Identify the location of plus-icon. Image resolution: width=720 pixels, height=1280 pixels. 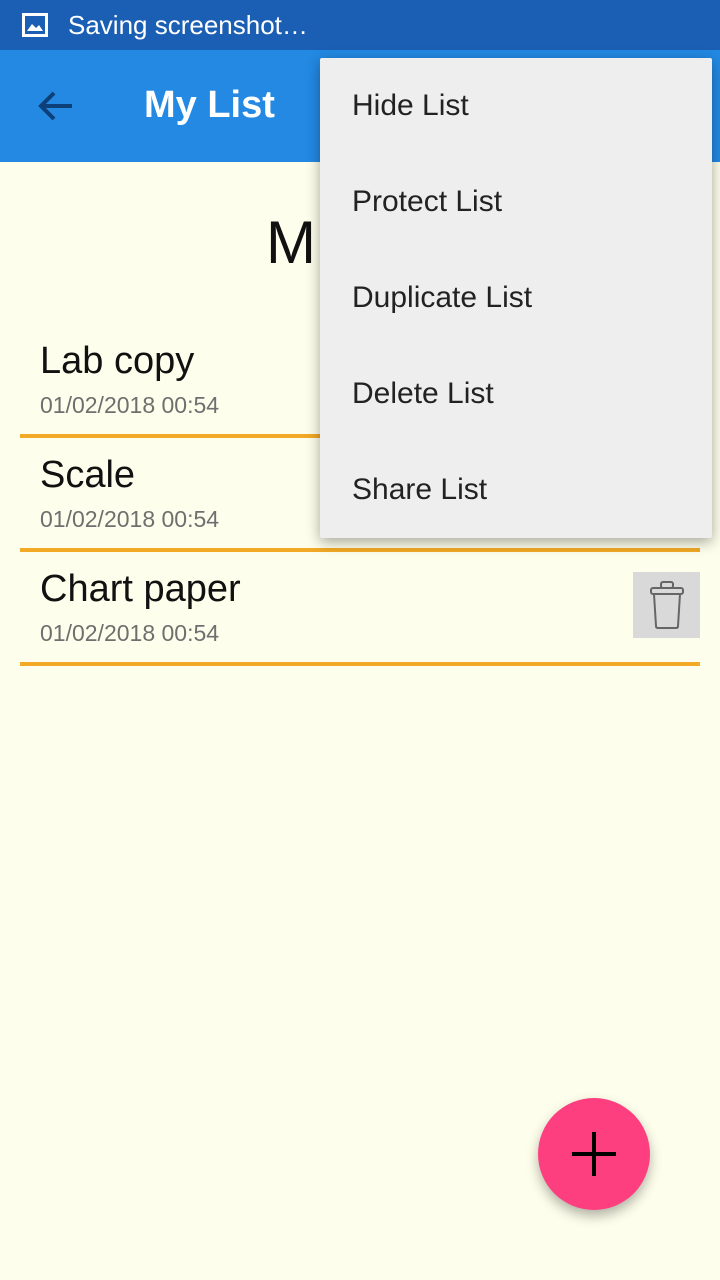
(594, 1154).